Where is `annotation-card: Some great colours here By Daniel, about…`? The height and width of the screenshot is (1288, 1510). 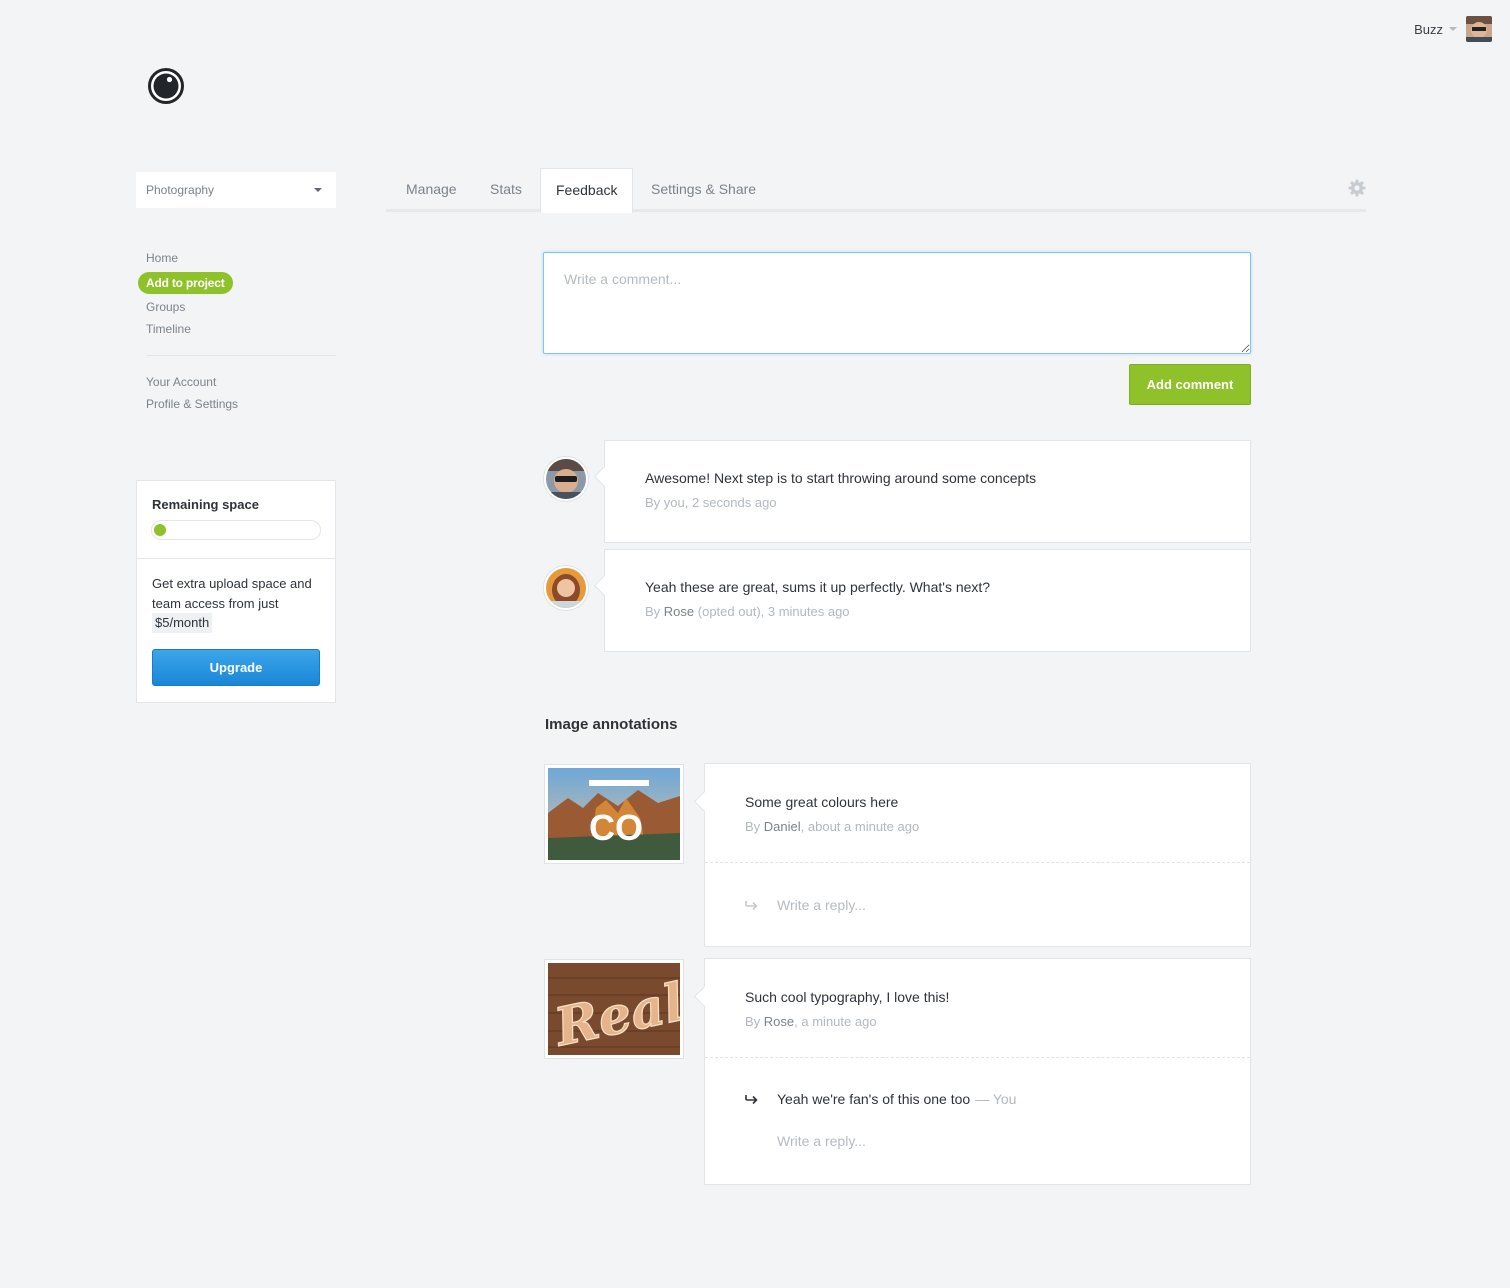
annotation-card: Some great colours here By Daniel, about… is located at coordinates (977, 855).